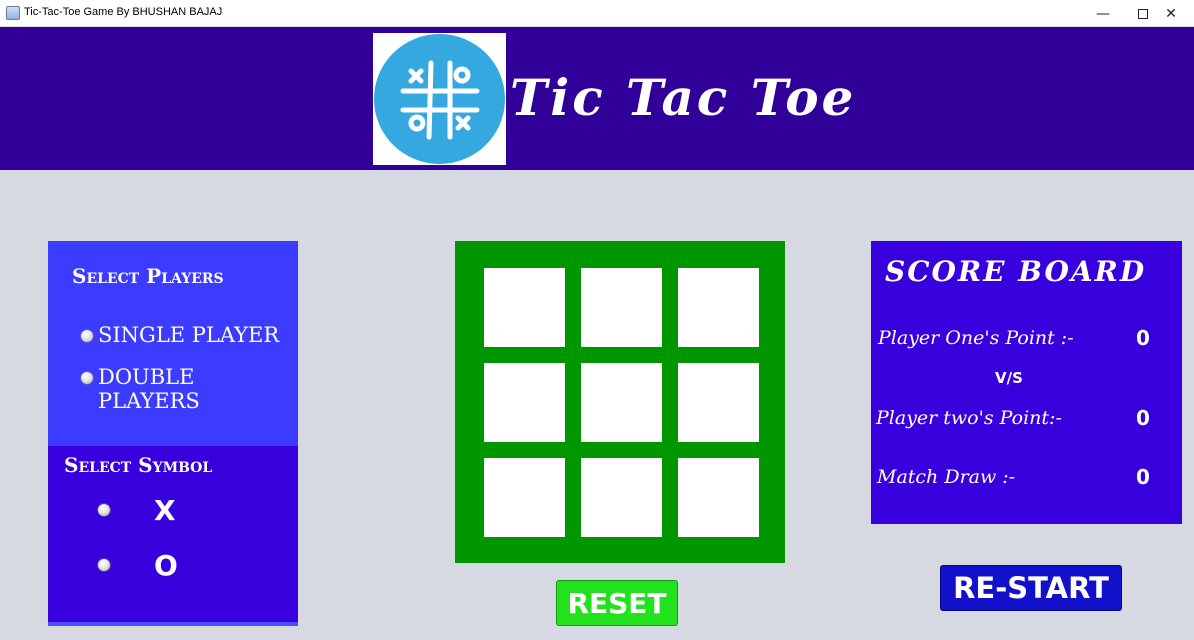 This screenshot has width=1194, height=640. Describe the element at coordinates (104, 565) in the screenshot. I see `symbol-o-radio` at that location.